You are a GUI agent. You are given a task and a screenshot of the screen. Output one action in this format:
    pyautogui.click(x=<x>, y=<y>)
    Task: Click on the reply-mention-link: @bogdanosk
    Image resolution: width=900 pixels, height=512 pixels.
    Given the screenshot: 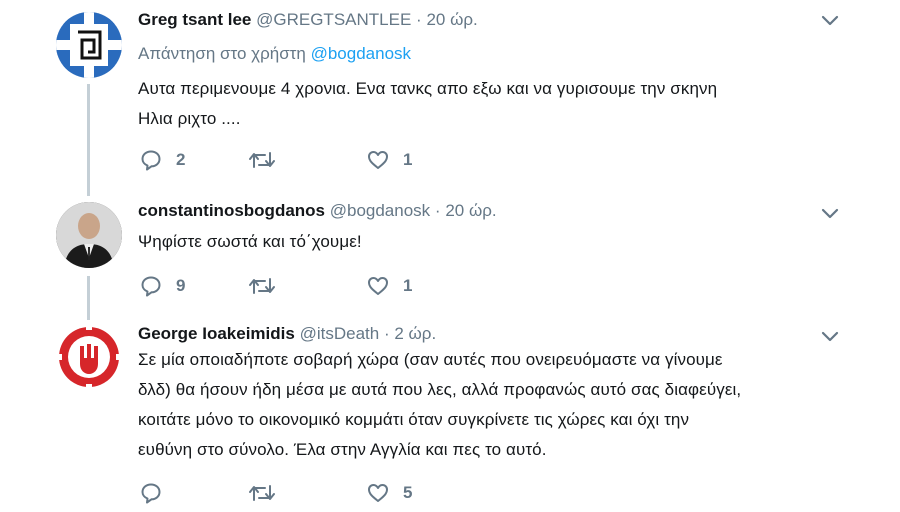 What is the action you would take?
    pyautogui.click(x=361, y=53)
    